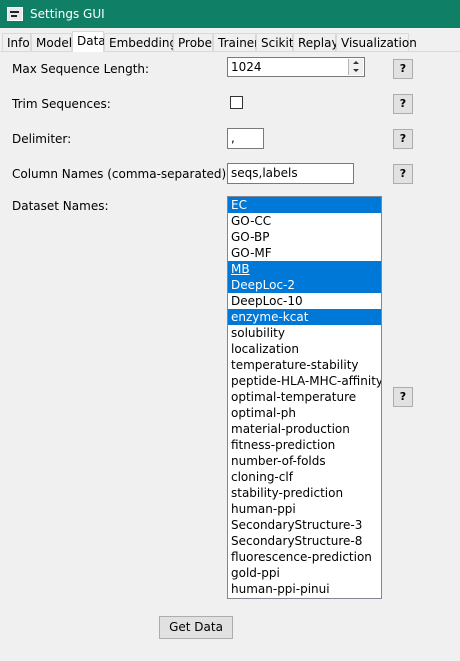 This screenshot has height=661, width=460. I want to click on list-item: GO-CC, so click(304, 221).